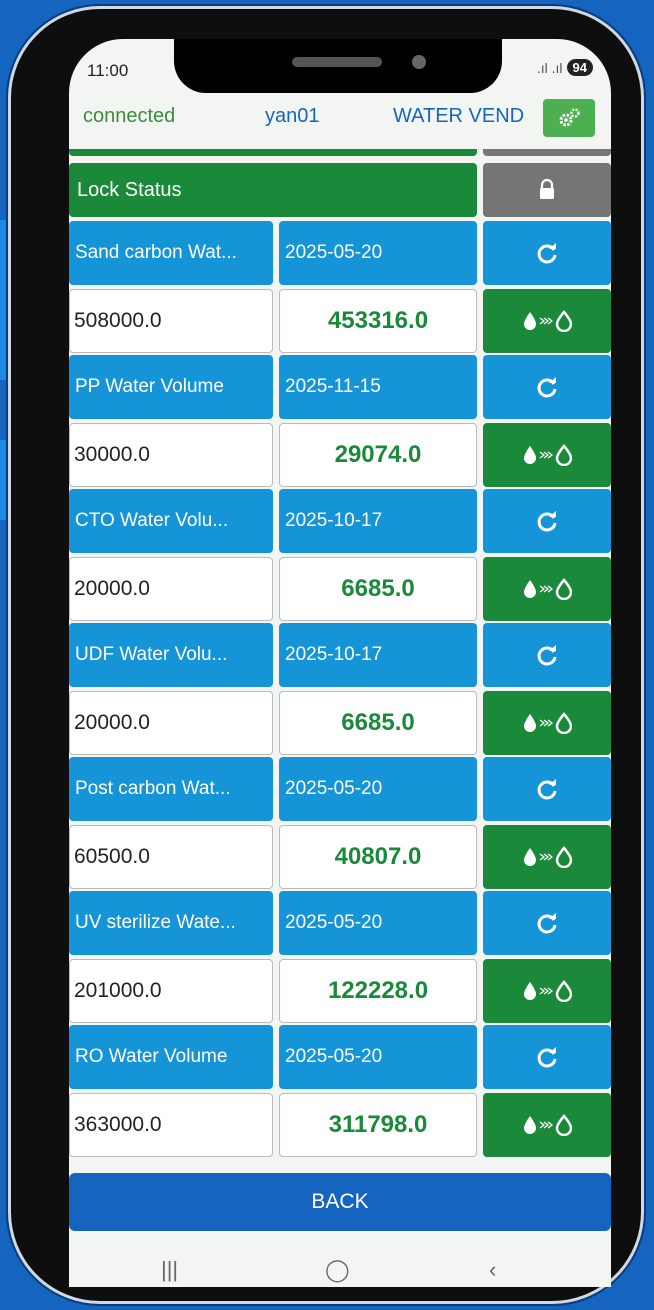 The width and height of the screenshot is (654, 1310). I want to click on notch, so click(338, 66).